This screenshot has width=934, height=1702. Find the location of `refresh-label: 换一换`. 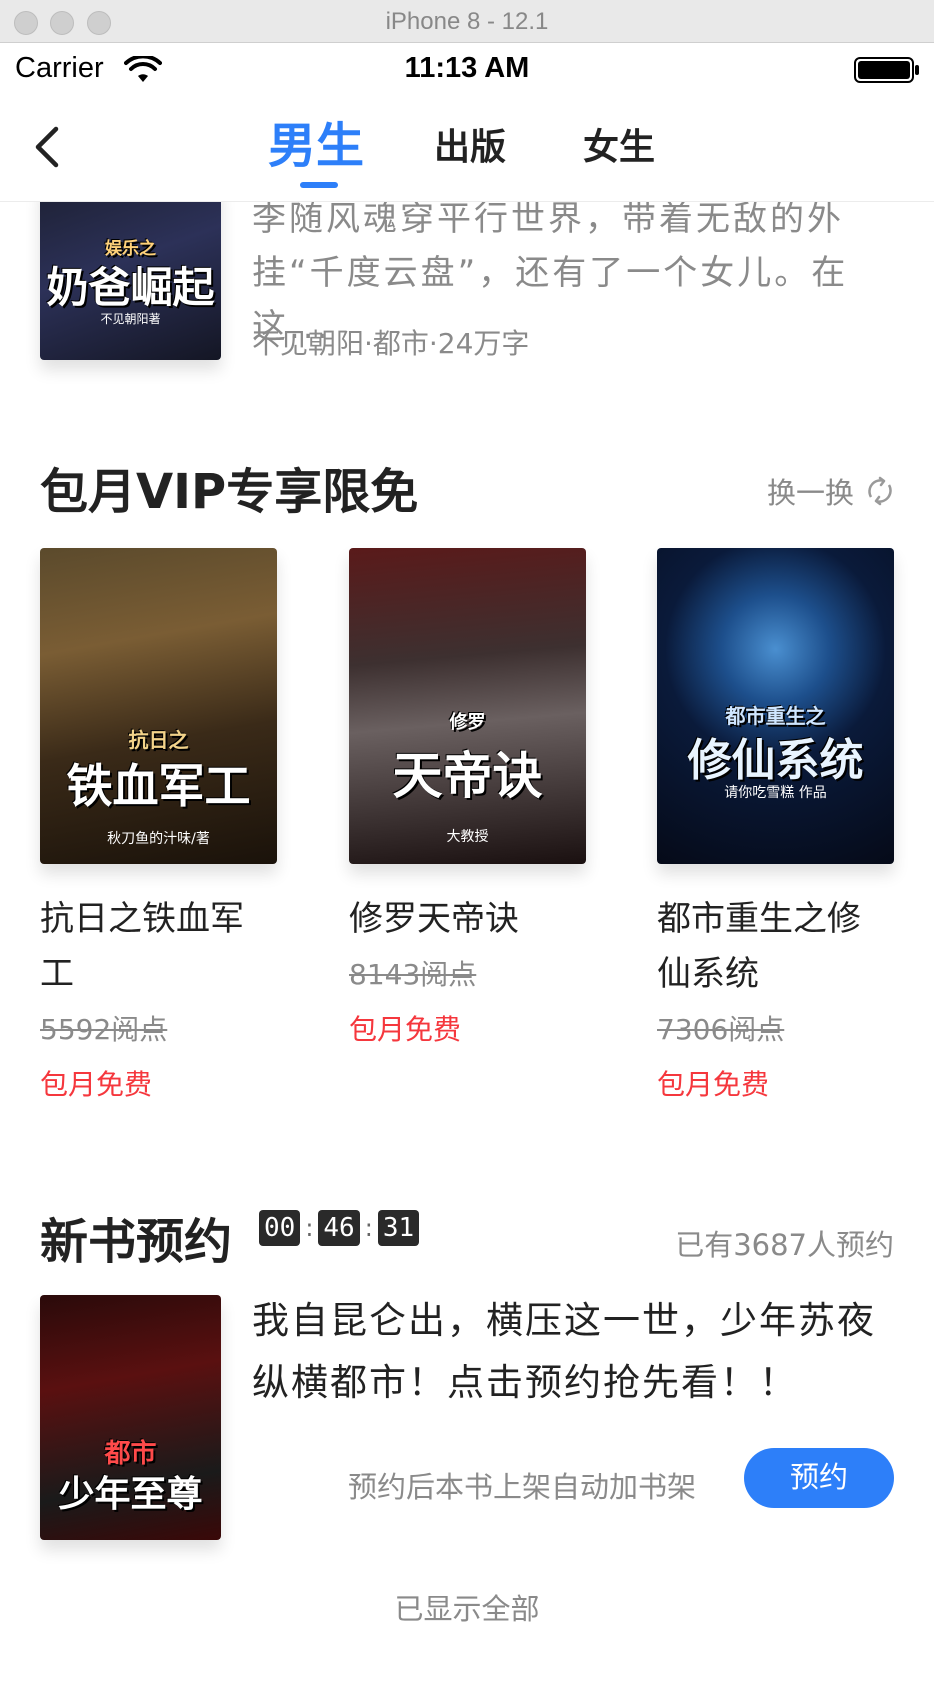

refresh-label: 换一换 is located at coordinates (810, 493).